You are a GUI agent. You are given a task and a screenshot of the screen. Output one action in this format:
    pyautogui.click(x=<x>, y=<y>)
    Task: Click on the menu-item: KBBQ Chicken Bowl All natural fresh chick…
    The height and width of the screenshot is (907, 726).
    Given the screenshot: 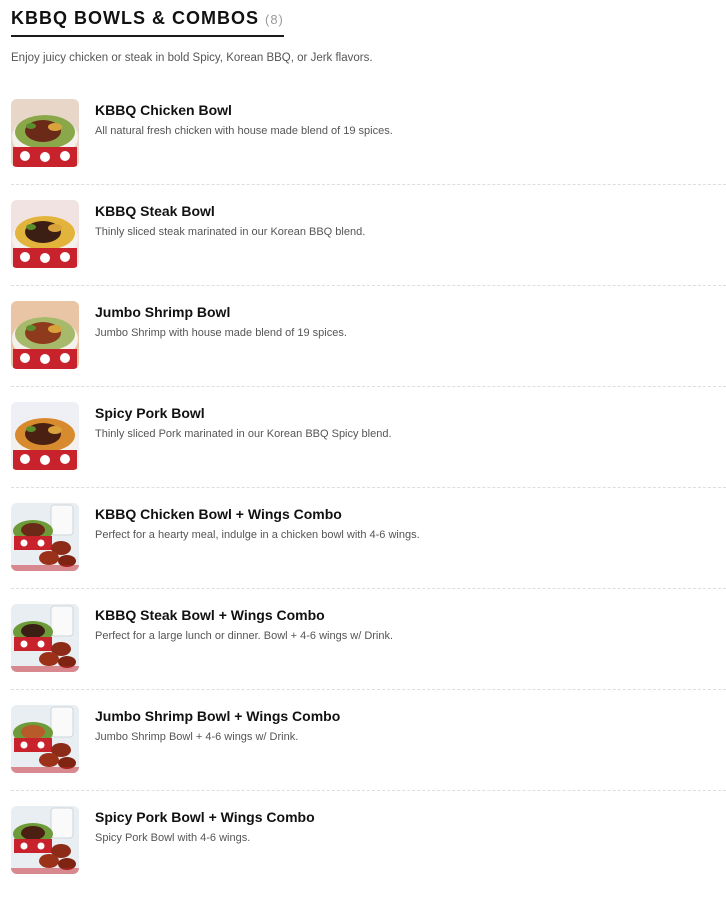 What is the action you would take?
    pyautogui.click(x=363, y=149)
    